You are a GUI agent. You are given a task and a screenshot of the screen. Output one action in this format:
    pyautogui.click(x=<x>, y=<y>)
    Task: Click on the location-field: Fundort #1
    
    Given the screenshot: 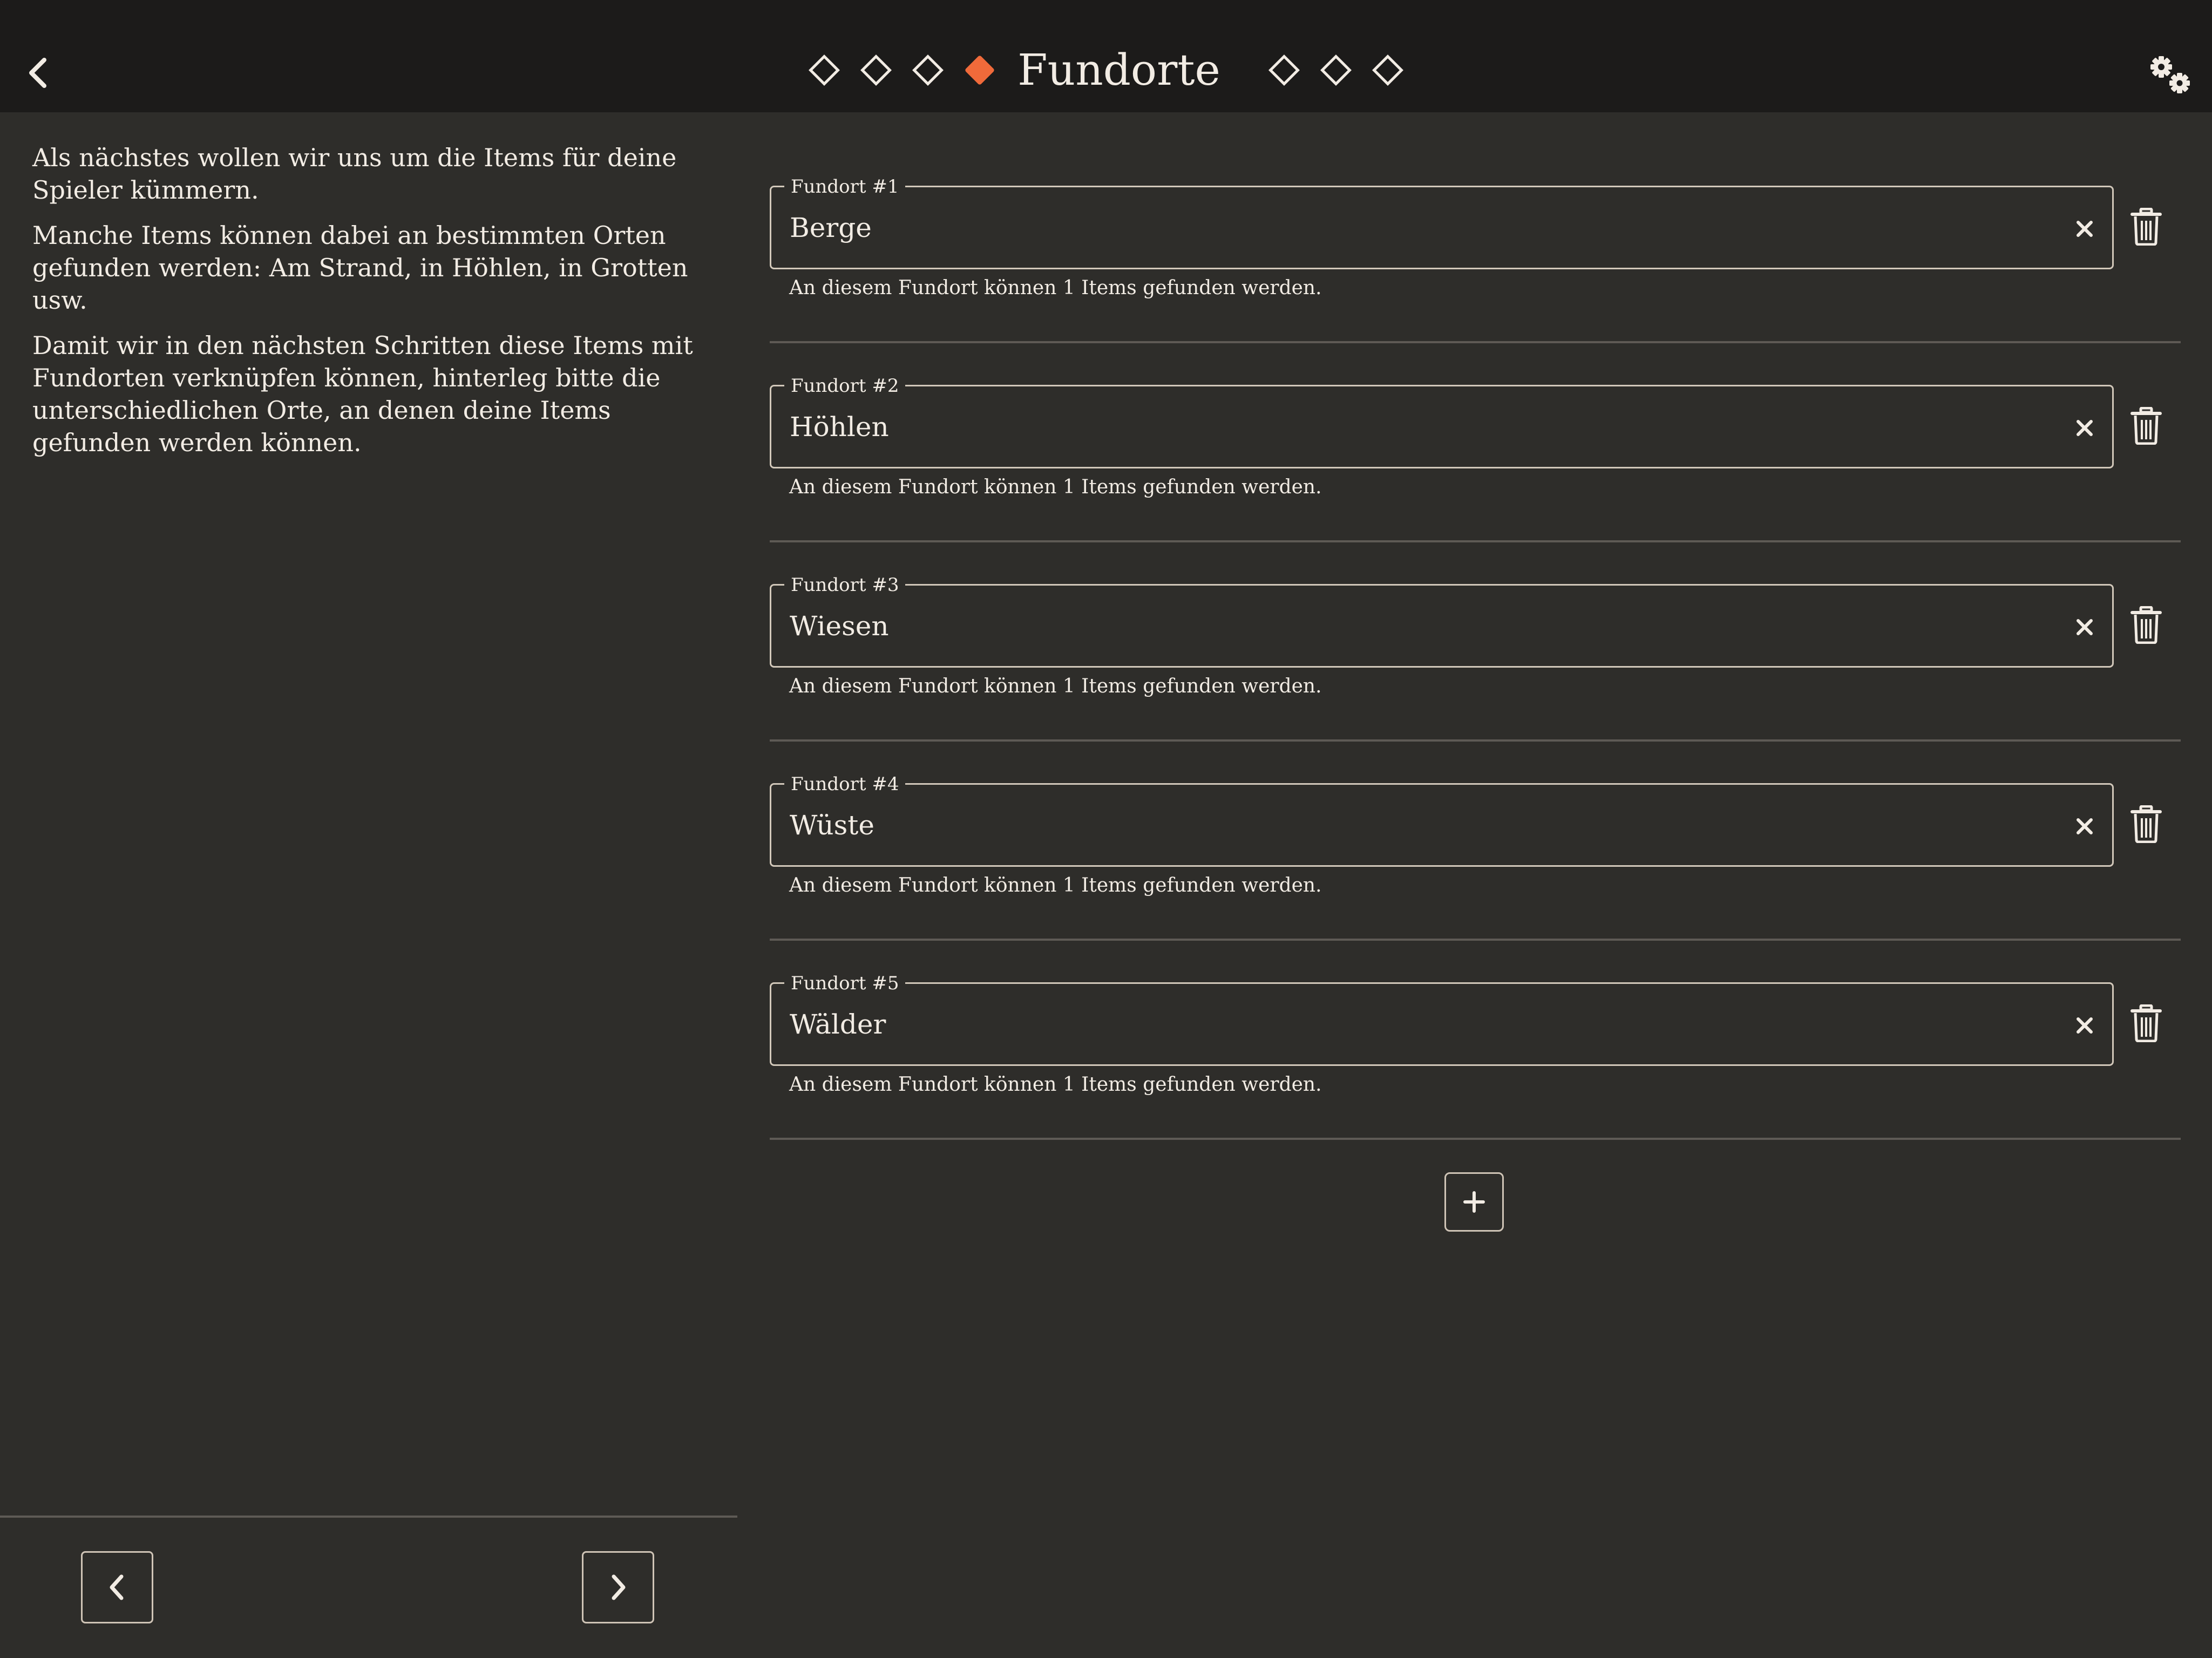 What is the action you would take?
    pyautogui.click(x=1442, y=222)
    